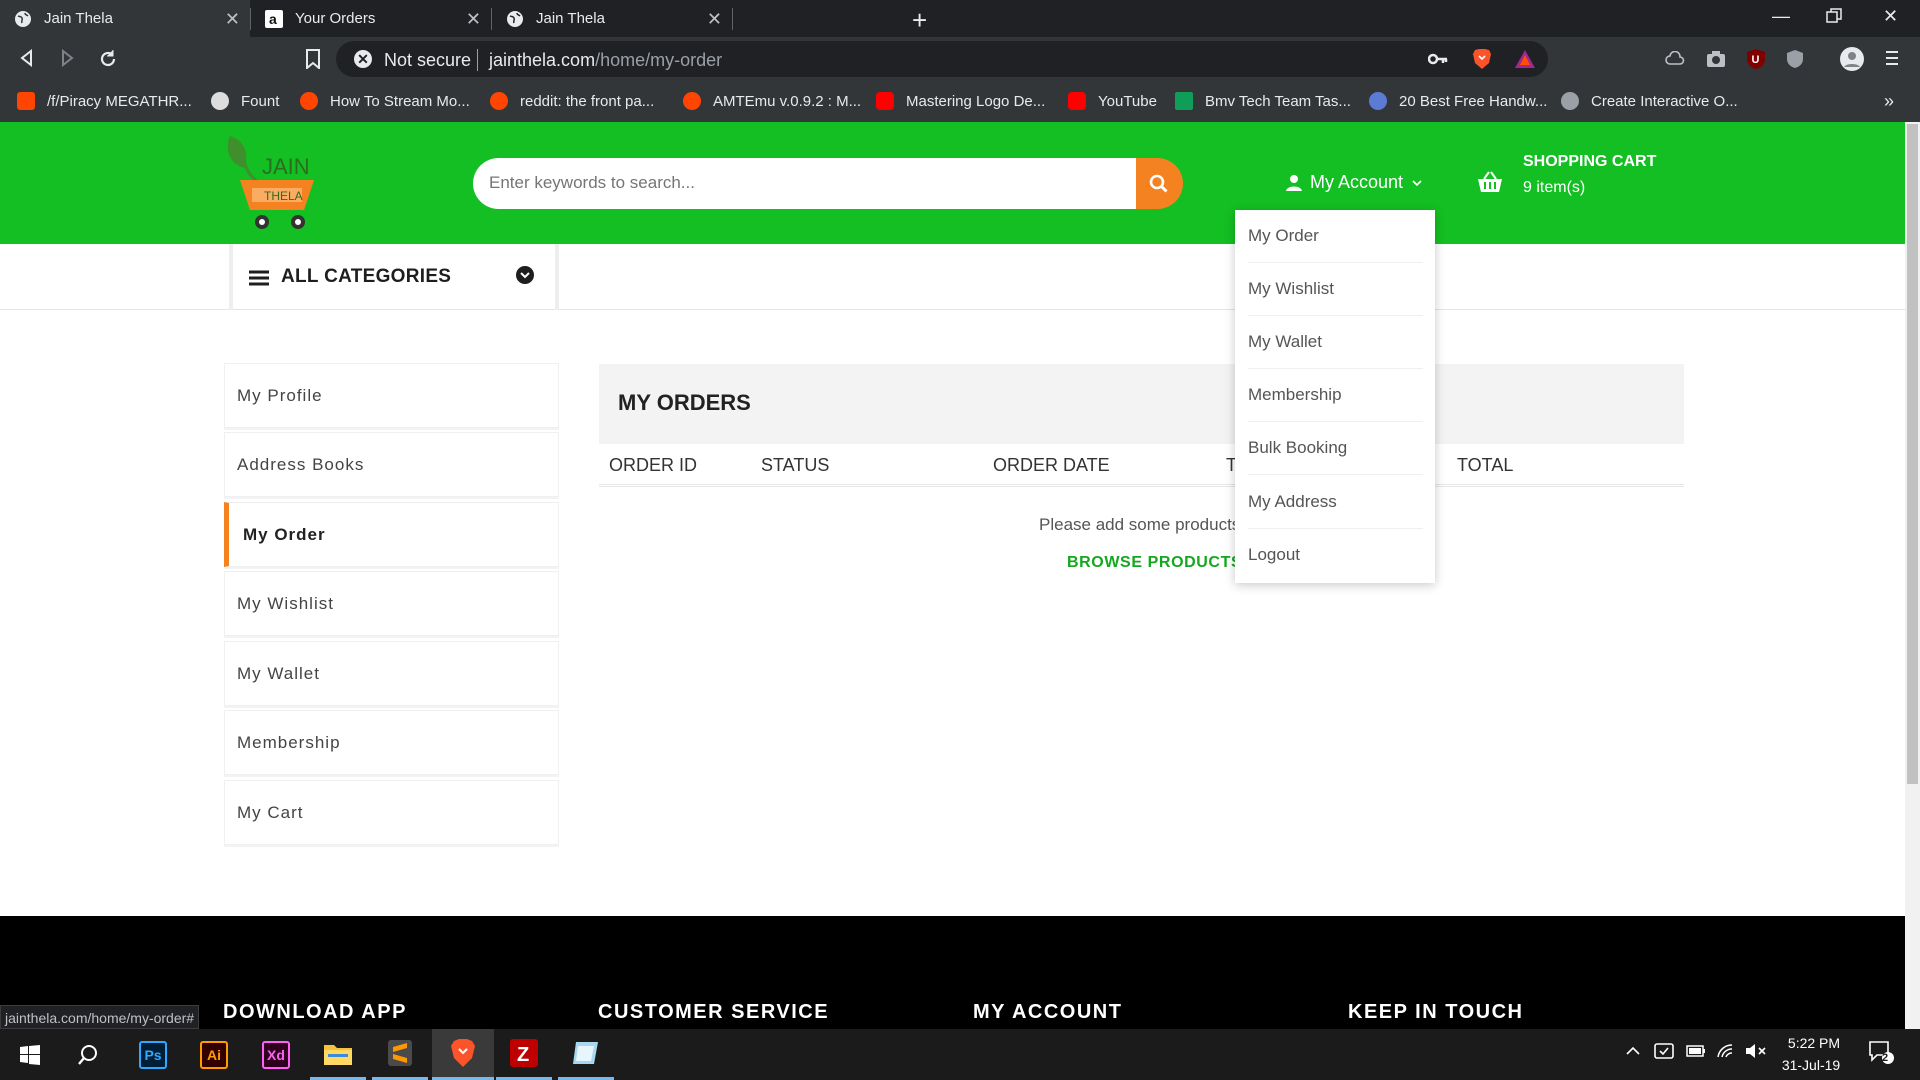 The height and width of the screenshot is (1080, 1920). I want to click on url-text: jainthela.com/home/my-order, so click(605, 60).